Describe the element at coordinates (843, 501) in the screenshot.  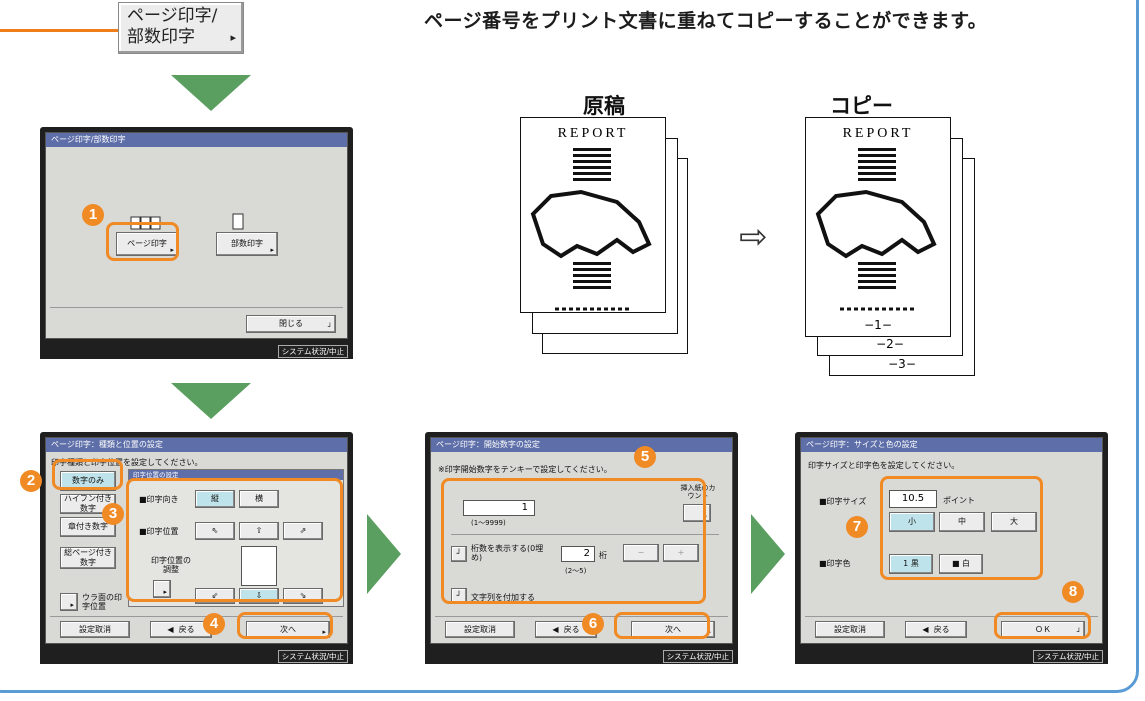
I see `size-label: ■印字サイズ` at that location.